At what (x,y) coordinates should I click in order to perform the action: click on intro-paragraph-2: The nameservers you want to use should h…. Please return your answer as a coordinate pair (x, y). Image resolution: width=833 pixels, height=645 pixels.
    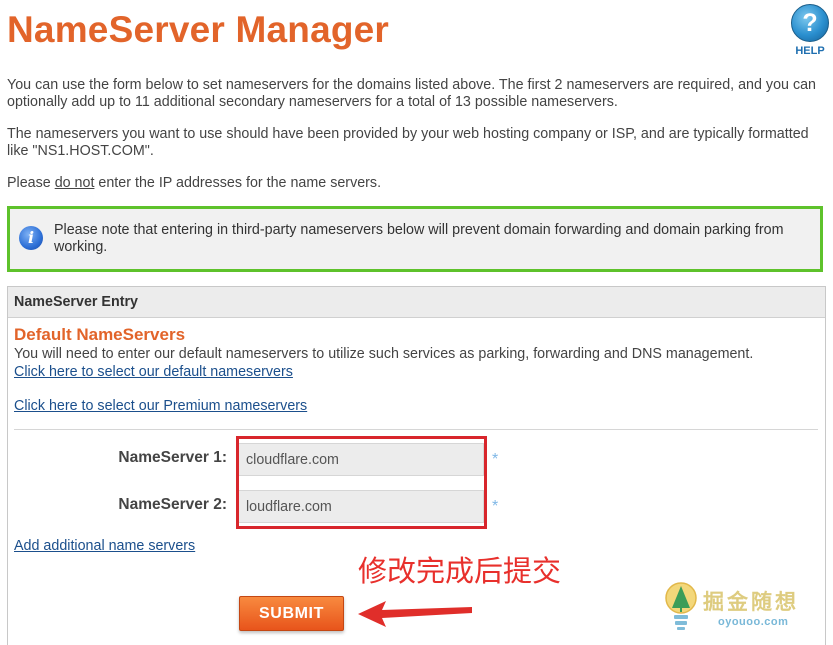
    Looking at the image, I should click on (408, 142).